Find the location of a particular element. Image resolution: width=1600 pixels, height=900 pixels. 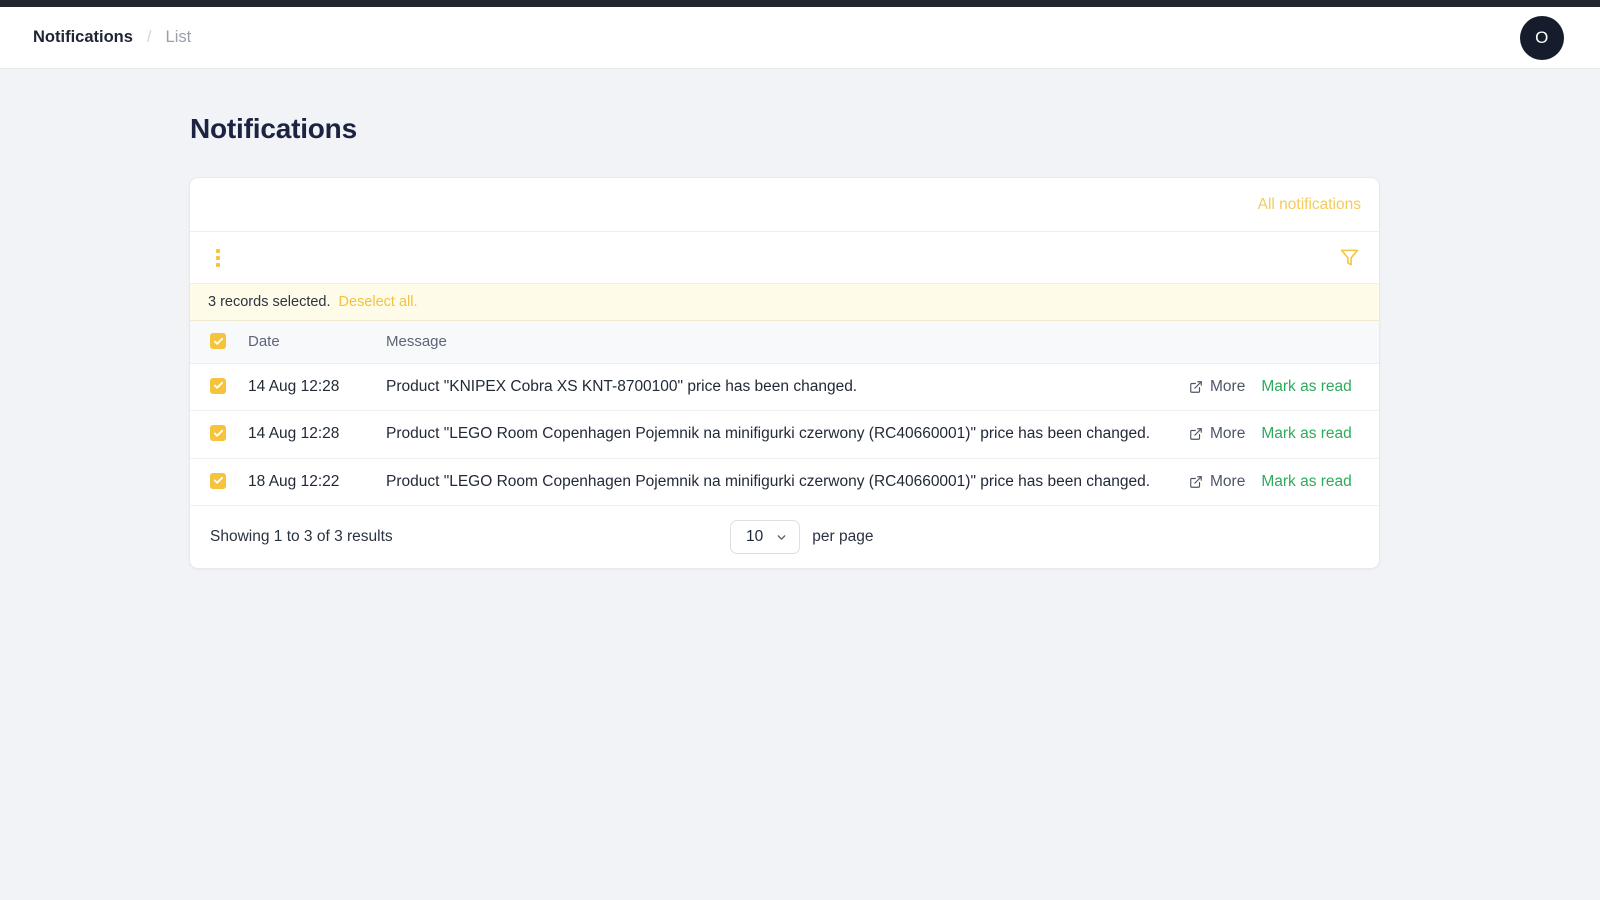

select-all-header-cell is located at coordinates (219, 342).